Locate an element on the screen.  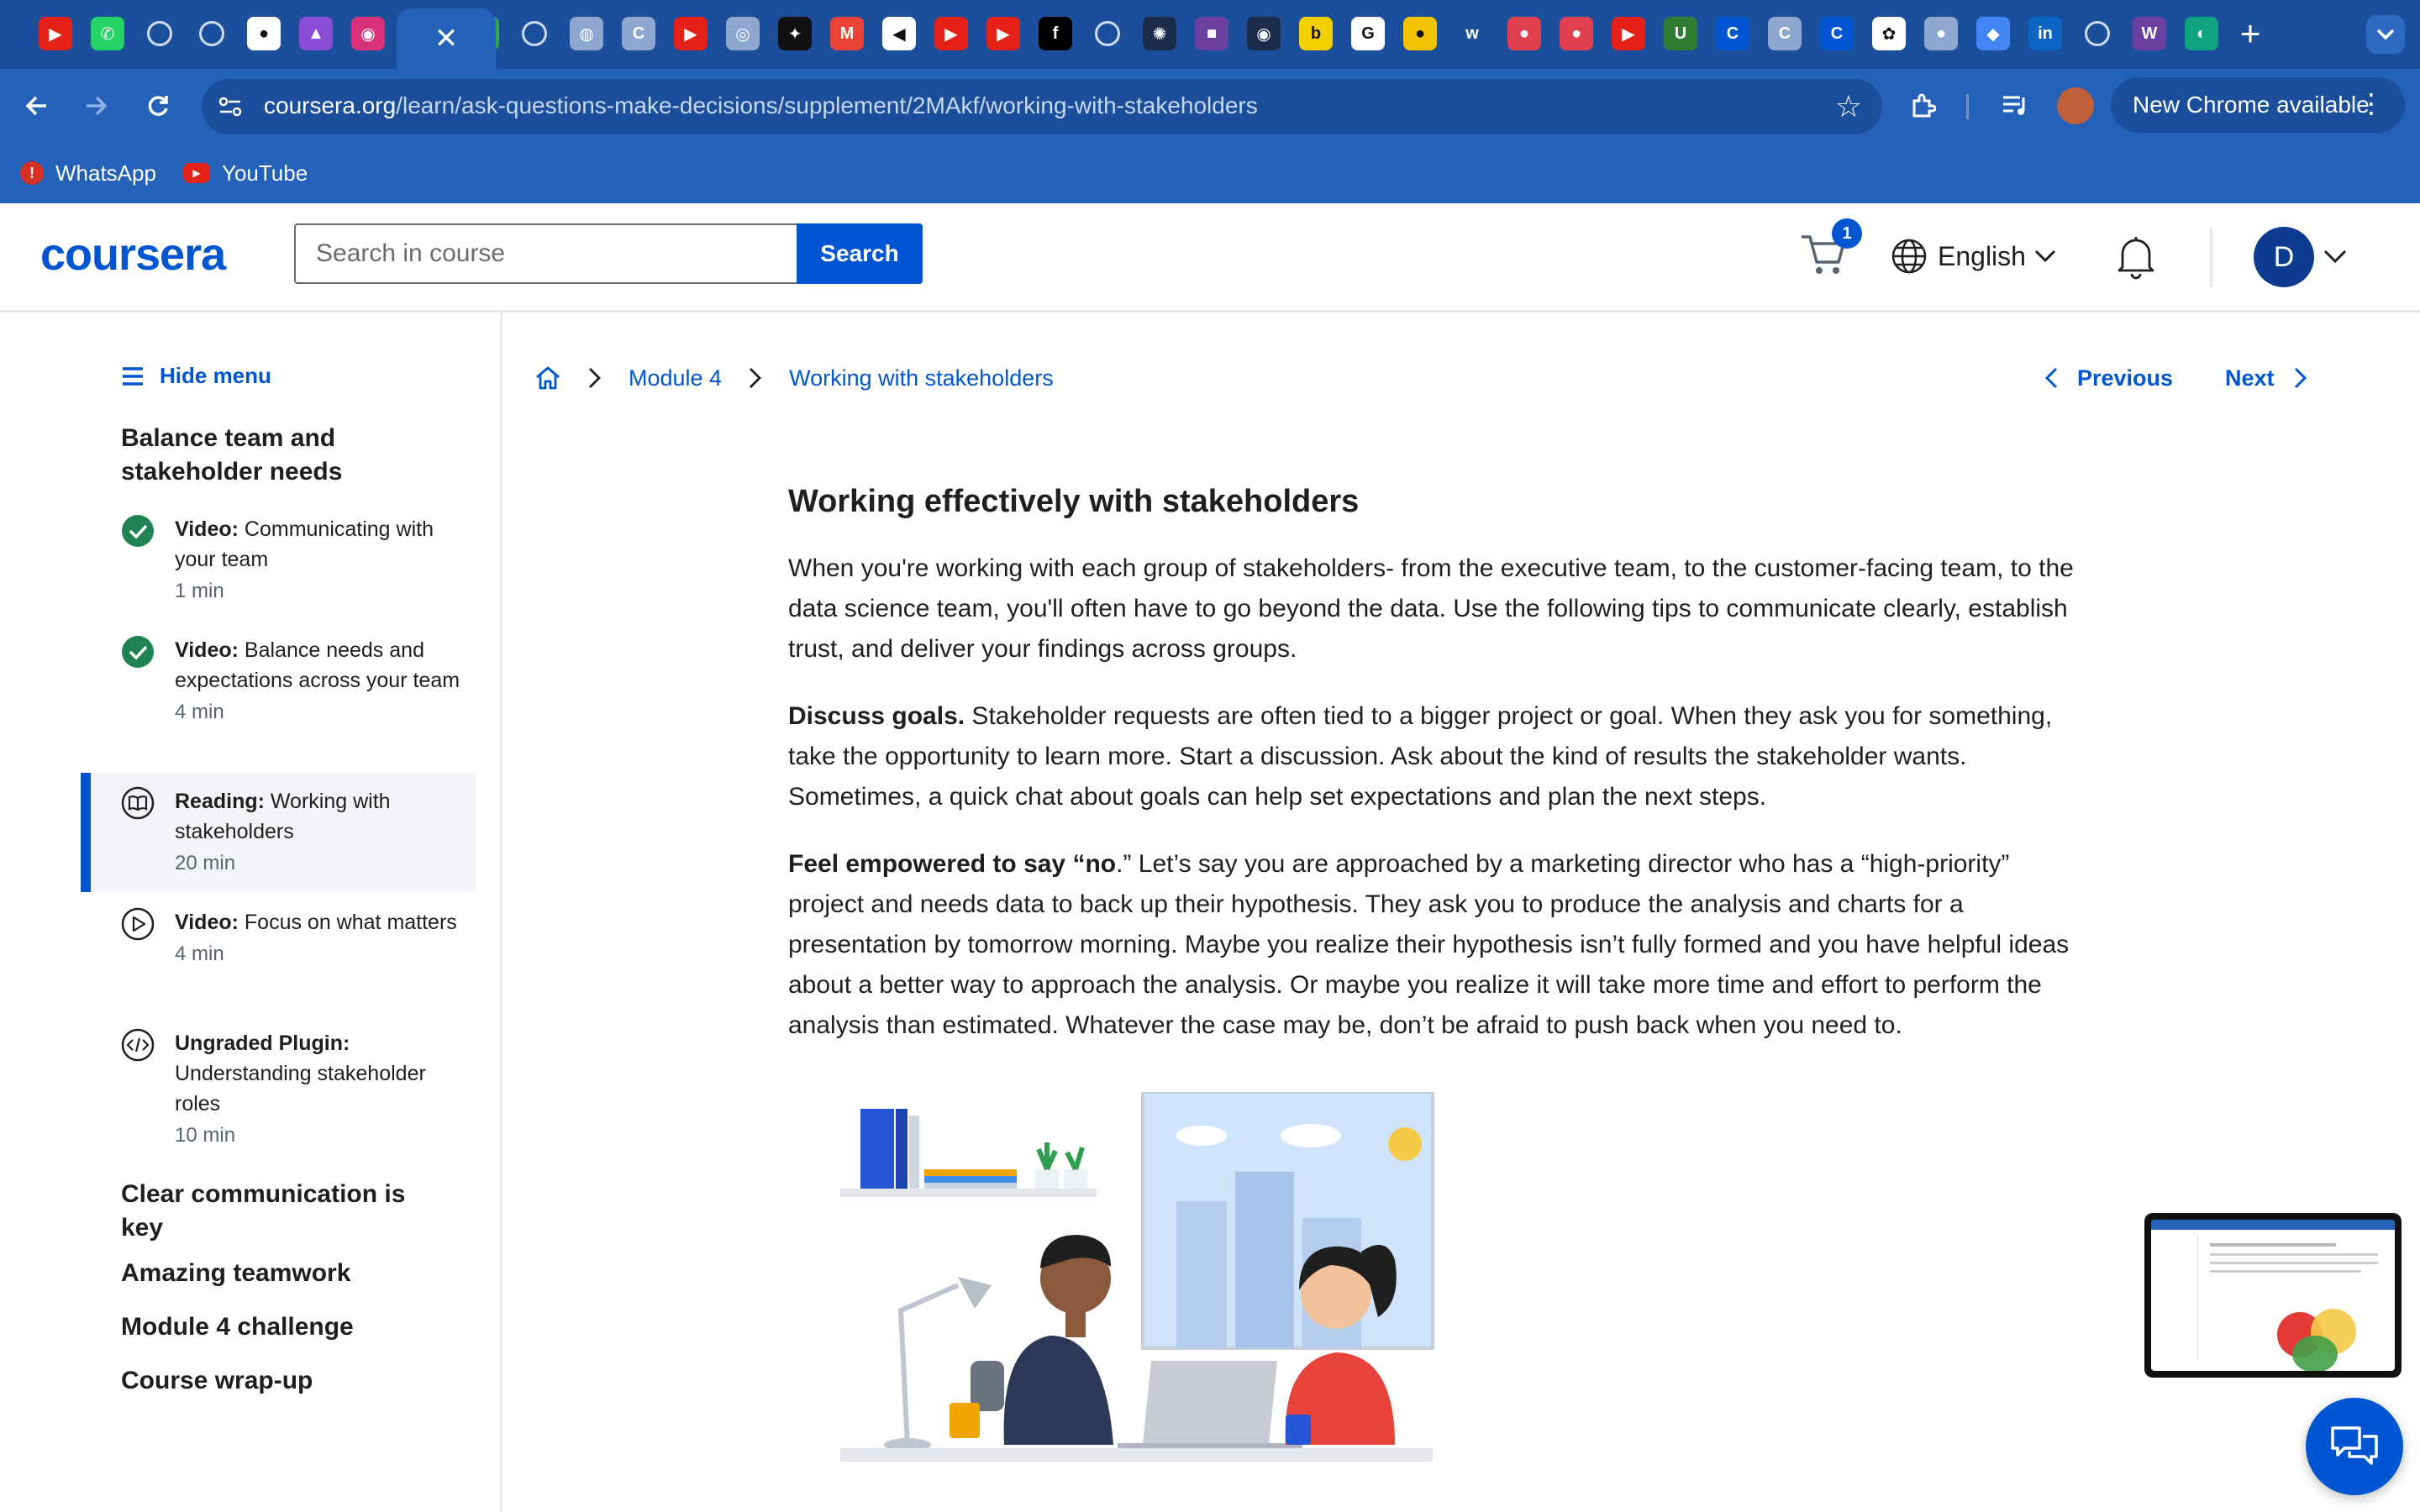
reload-button is located at coordinates (158, 106).